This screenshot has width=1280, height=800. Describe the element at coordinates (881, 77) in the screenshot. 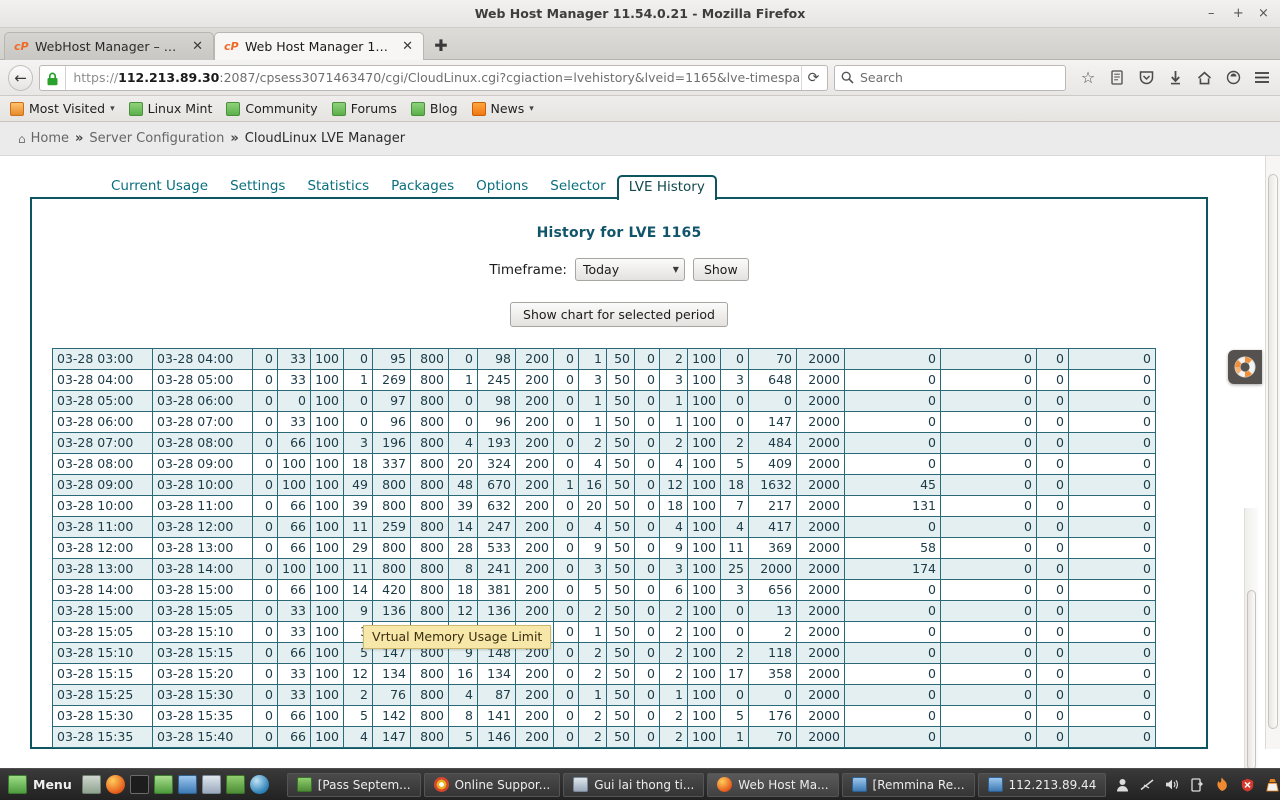

I see `search-input: Search` at that location.